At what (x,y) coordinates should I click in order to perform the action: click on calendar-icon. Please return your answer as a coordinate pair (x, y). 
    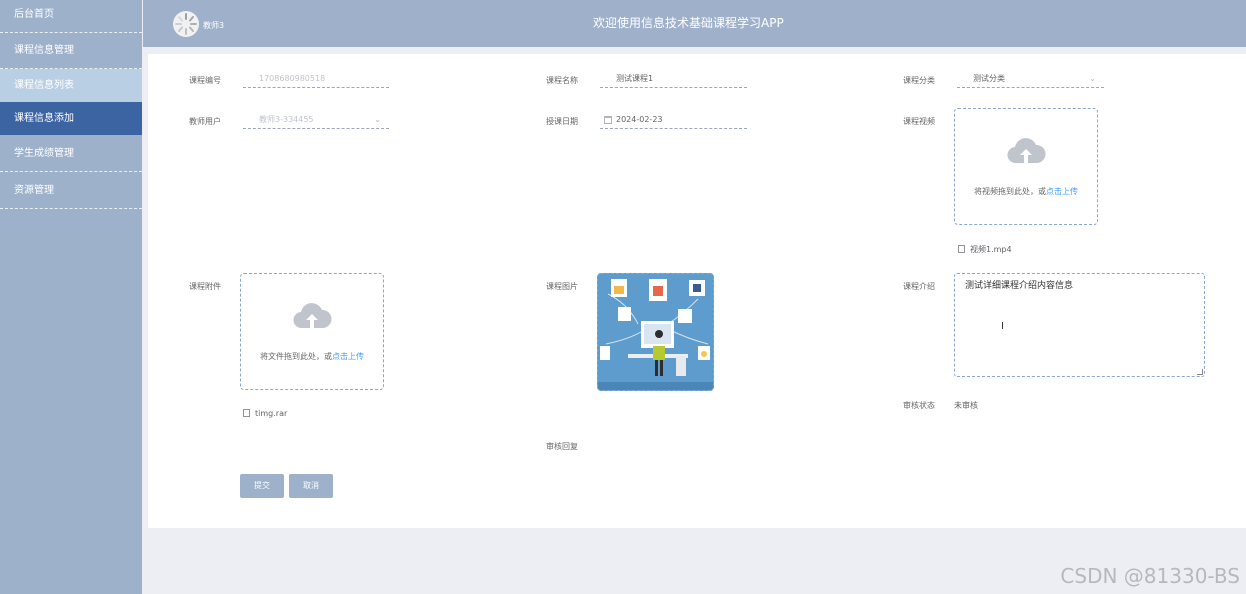
    Looking at the image, I should click on (608, 120).